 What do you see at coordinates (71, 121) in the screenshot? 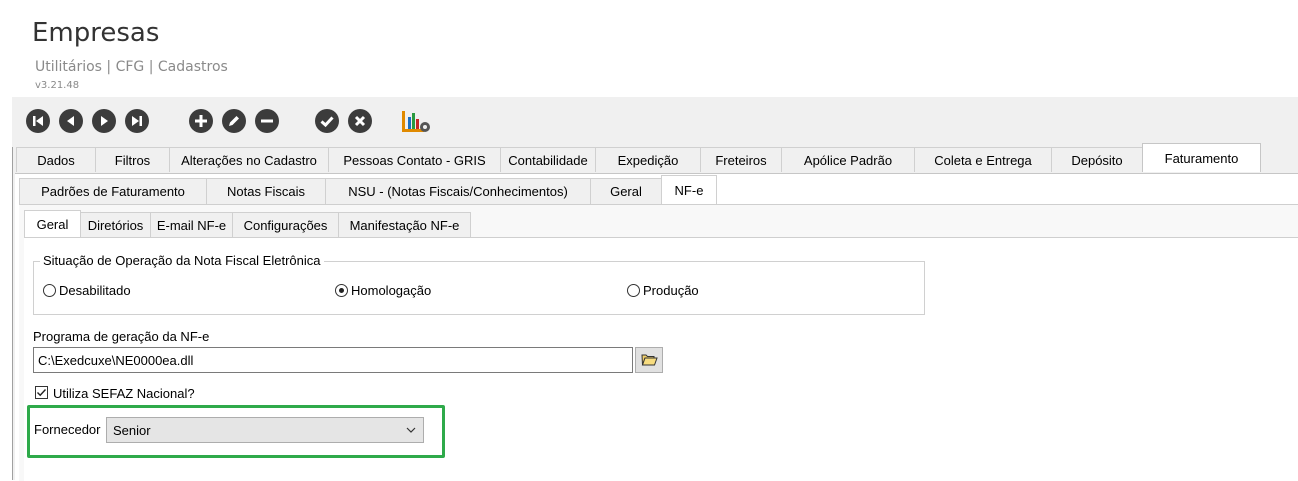
I see `previous-record-icon` at bounding box center [71, 121].